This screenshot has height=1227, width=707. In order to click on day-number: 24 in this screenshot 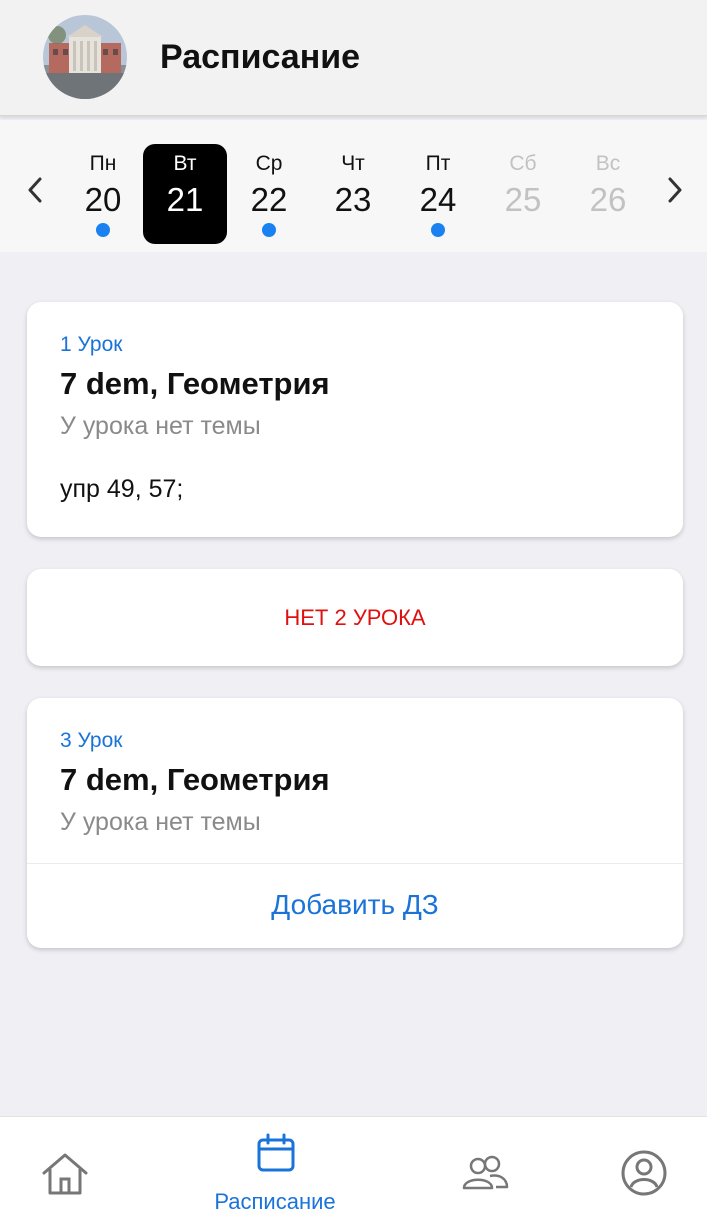, I will do `click(438, 199)`.